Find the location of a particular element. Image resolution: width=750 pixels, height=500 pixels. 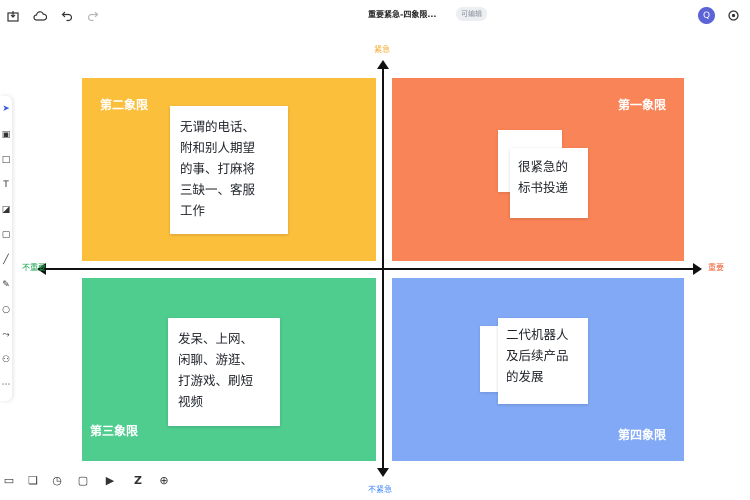

arrow-right-icon is located at coordinates (697, 269).